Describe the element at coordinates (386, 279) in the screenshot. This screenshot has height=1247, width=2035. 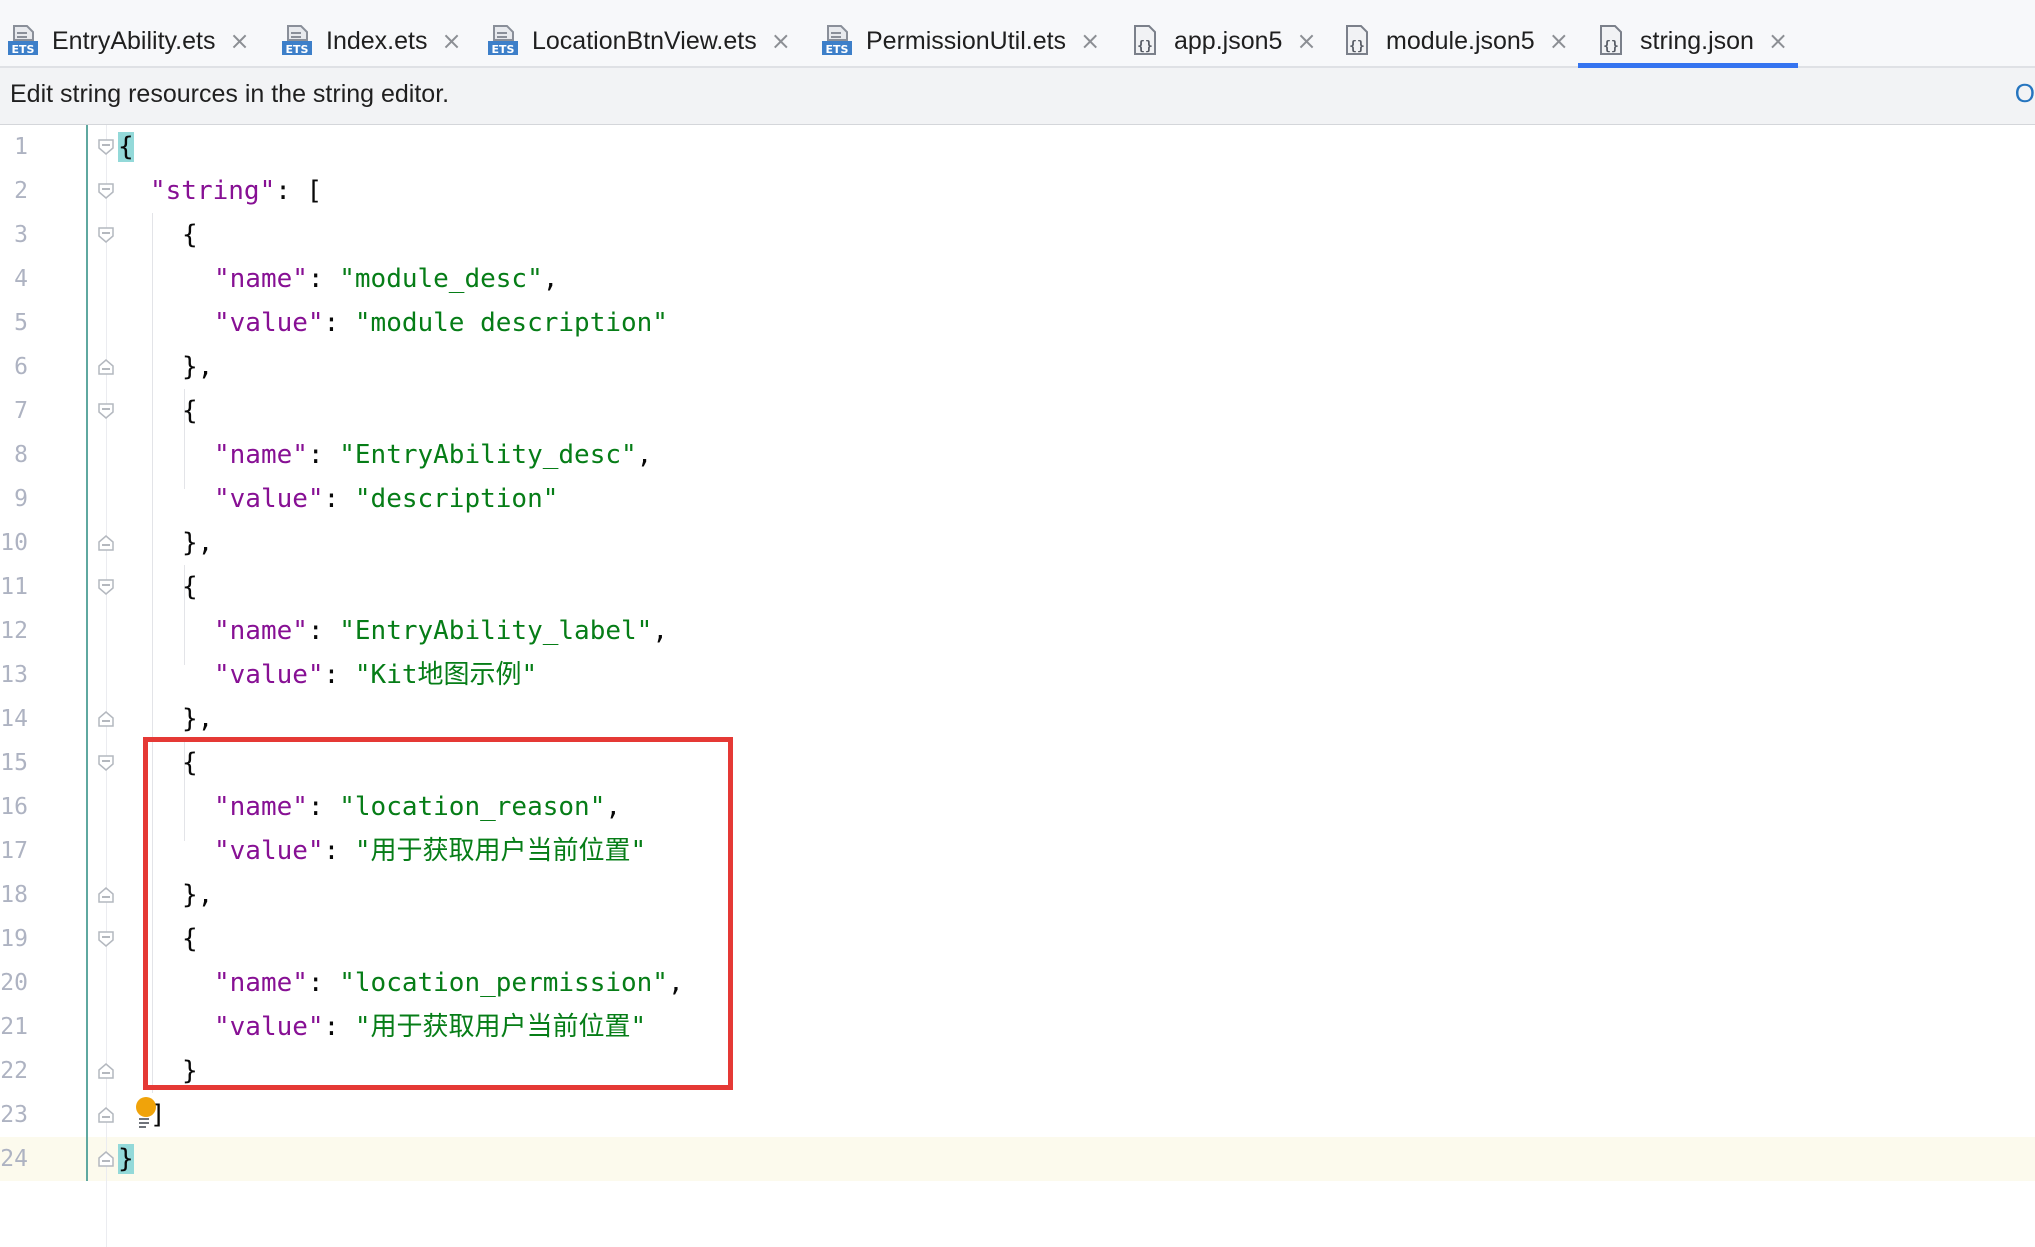
I see `code-line: "name": "module_desc",` at that location.